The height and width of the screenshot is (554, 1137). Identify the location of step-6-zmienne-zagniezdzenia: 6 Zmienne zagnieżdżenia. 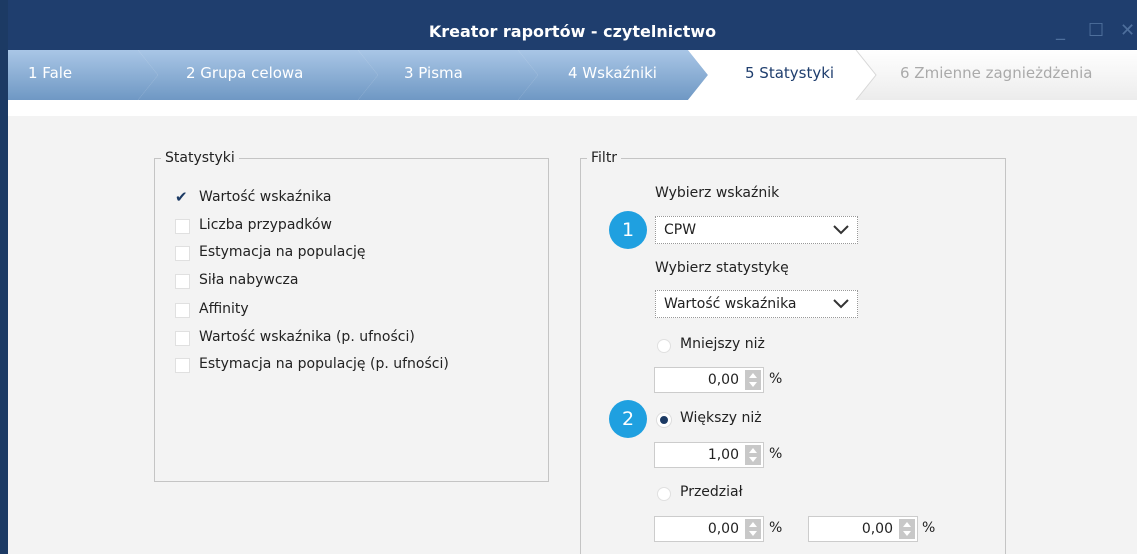
(996, 73).